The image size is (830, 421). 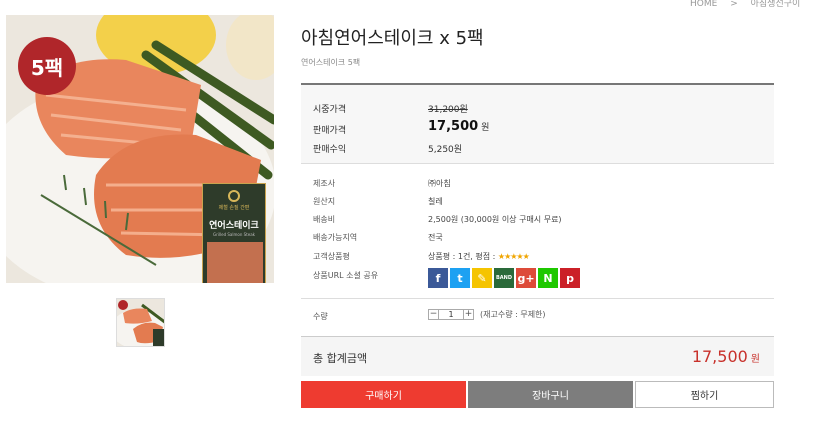 I want to click on package-window, so click(x=235, y=262).